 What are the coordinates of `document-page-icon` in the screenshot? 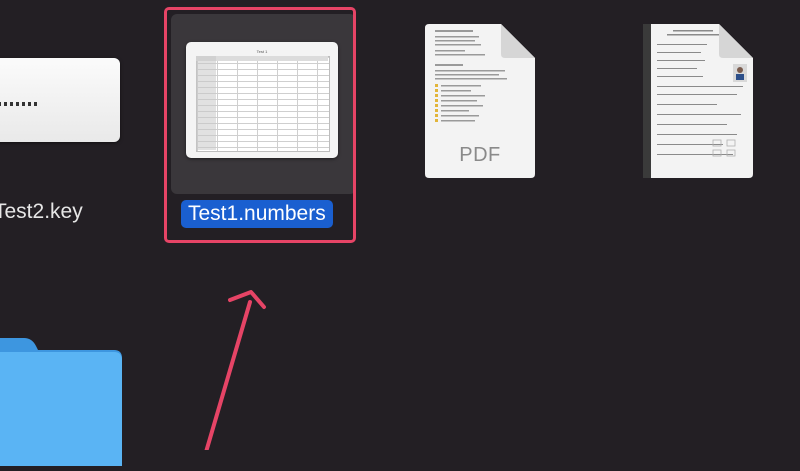 It's located at (698, 101).